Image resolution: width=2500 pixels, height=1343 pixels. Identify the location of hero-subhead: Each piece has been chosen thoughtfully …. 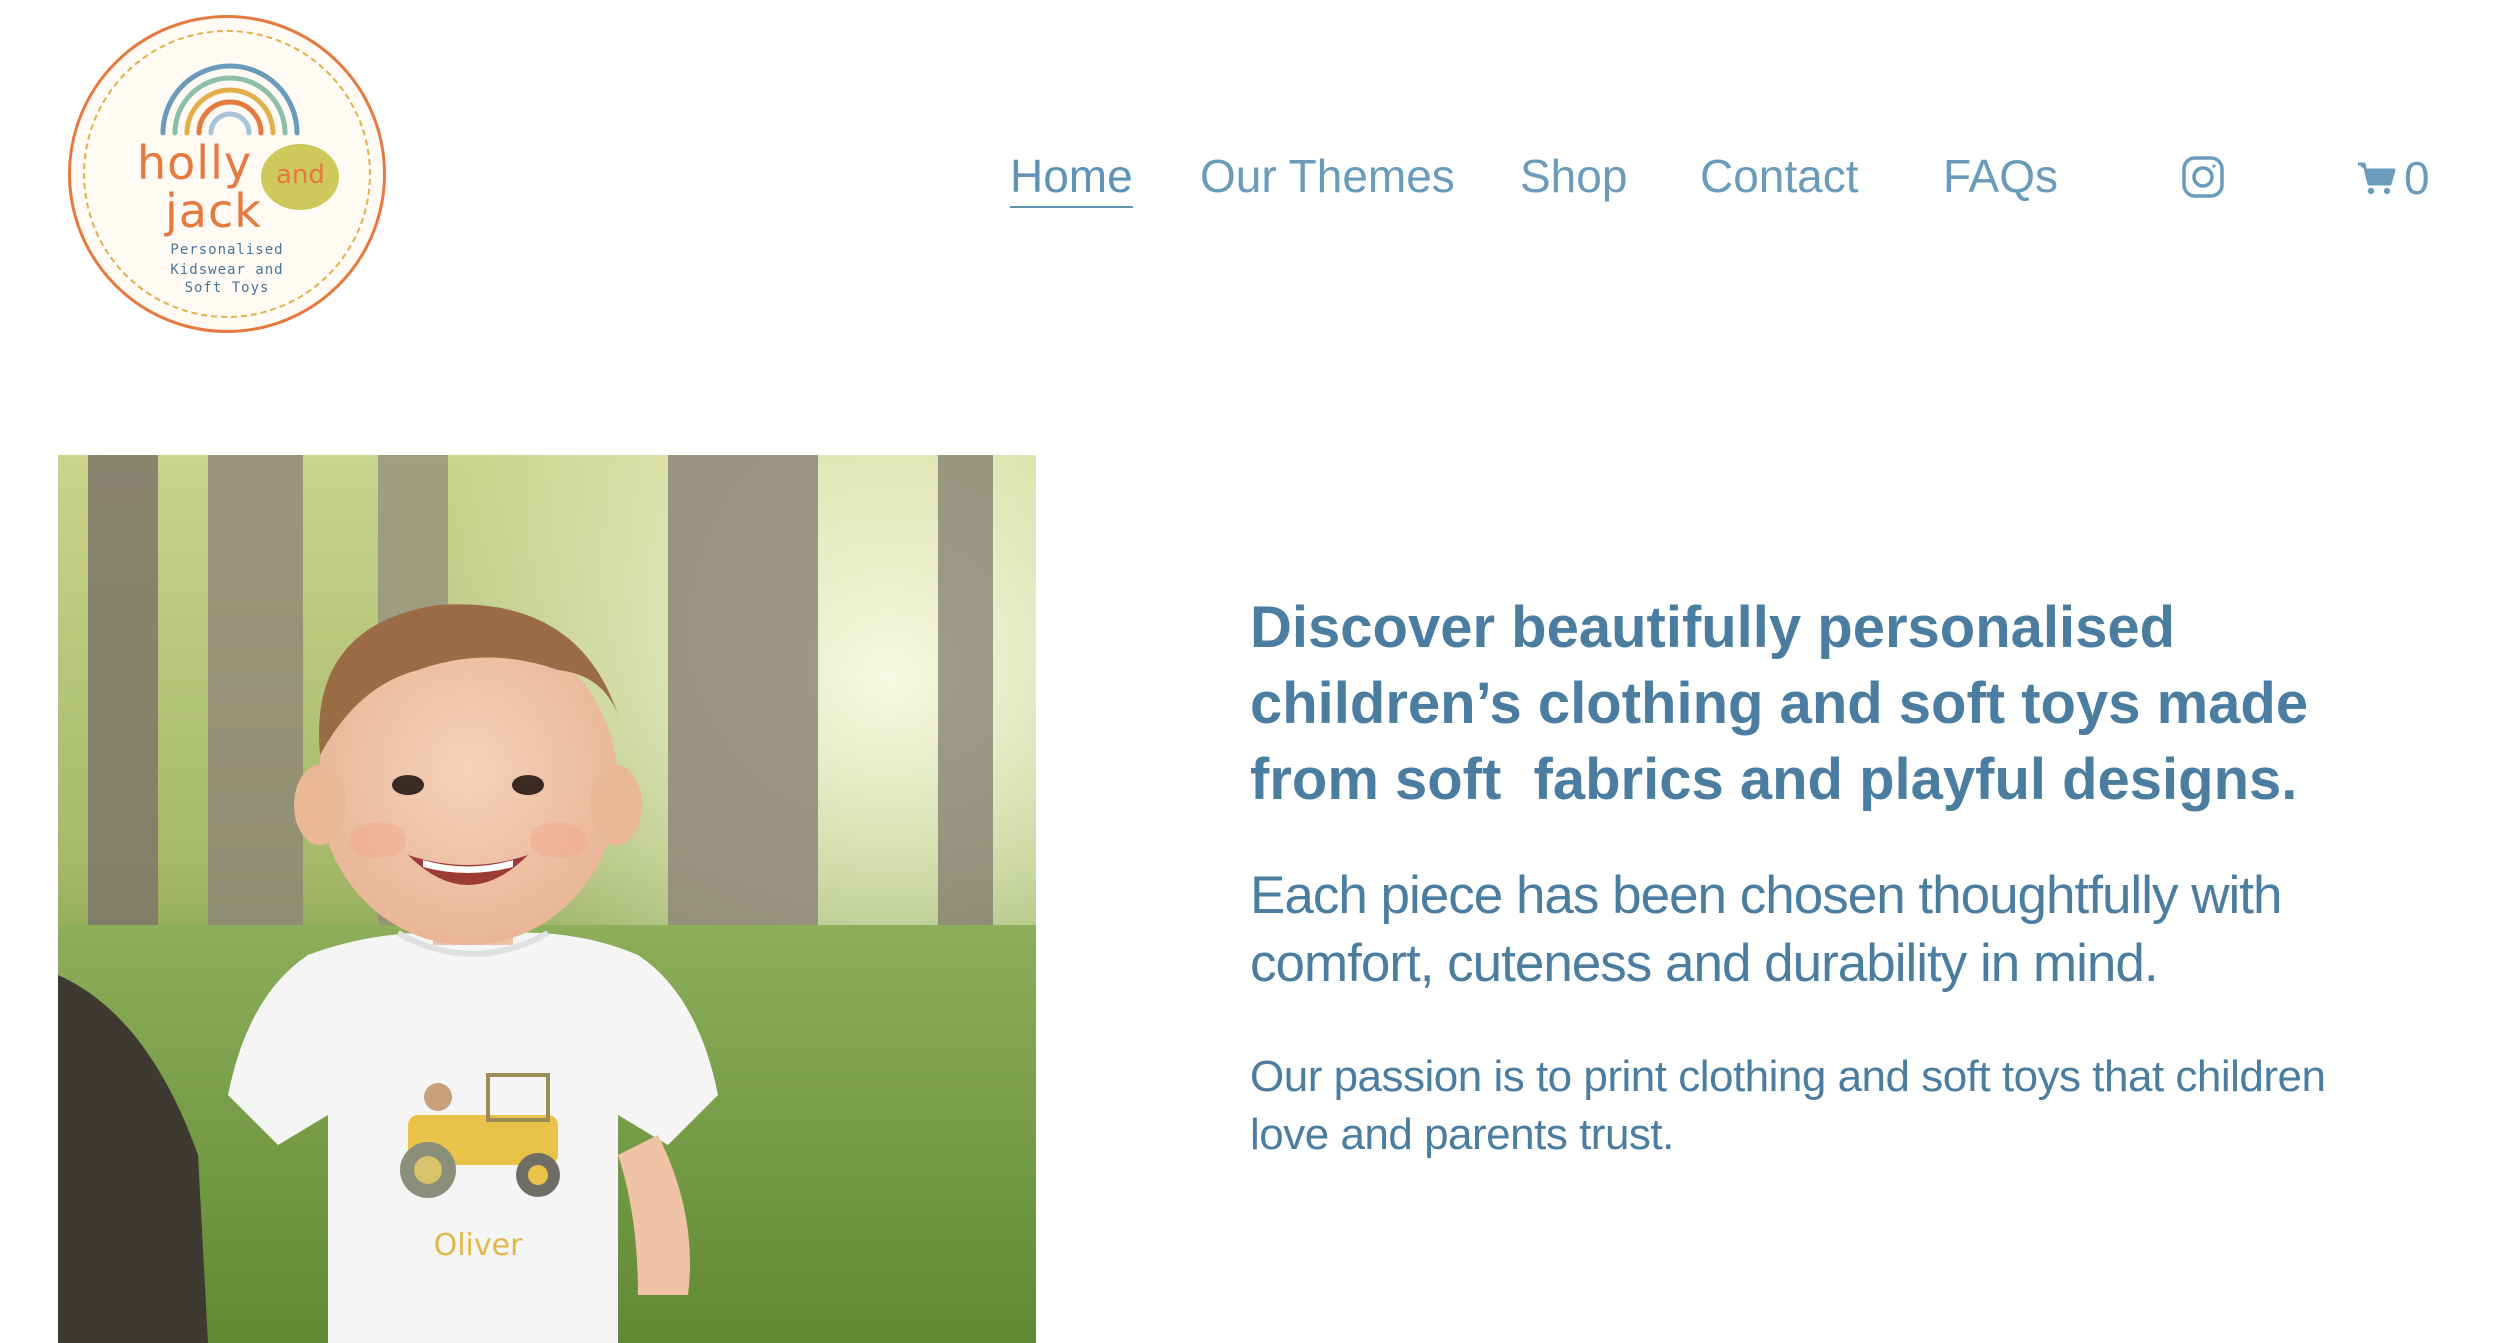
(1766, 929).